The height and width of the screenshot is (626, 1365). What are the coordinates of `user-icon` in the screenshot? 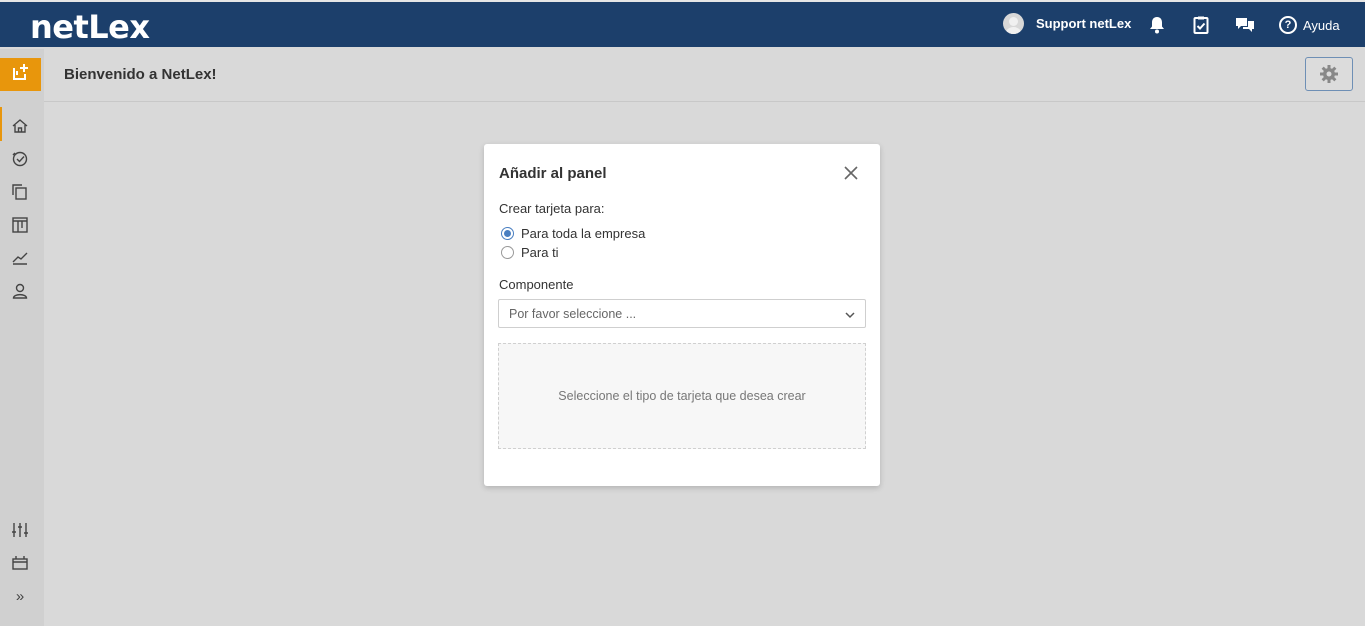 It's located at (20, 291).